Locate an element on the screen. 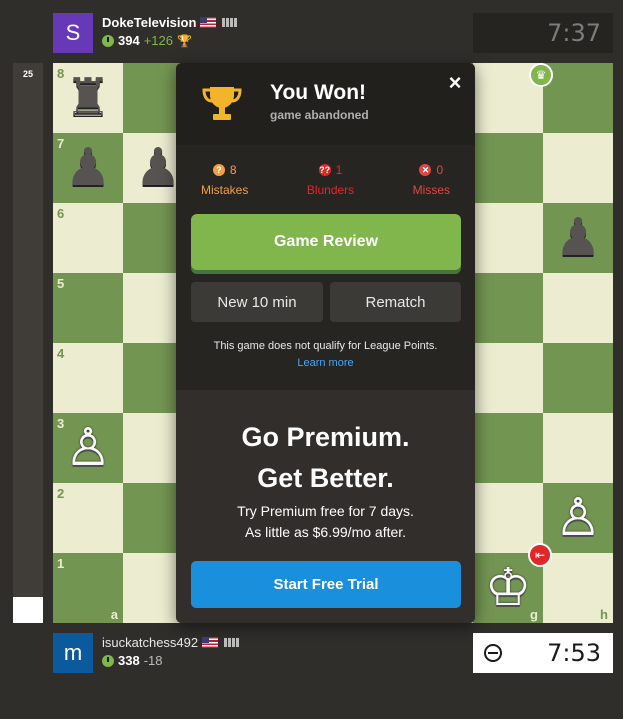 This screenshot has height=719, width=623. black-piece-a8: ♜ is located at coordinates (88, 98).